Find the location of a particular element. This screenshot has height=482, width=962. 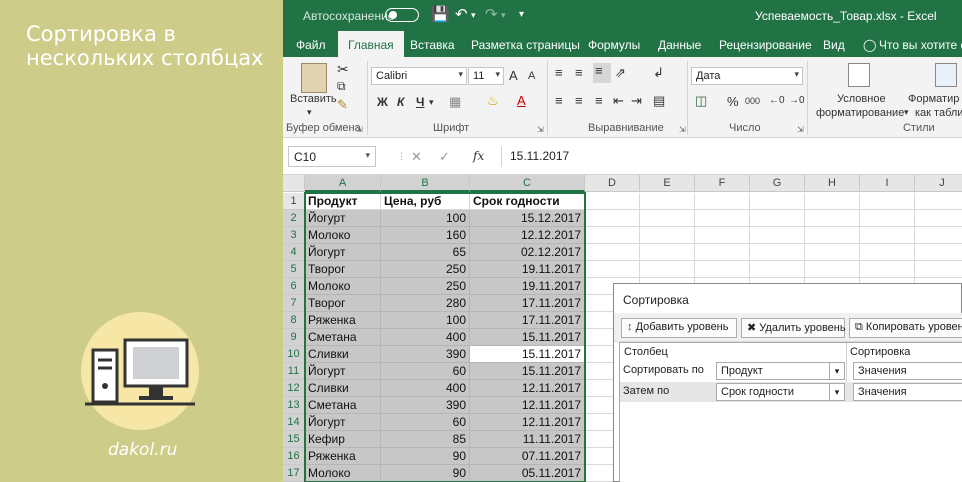

alignment-launcher-icon: ⇲ is located at coordinates (682, 129).